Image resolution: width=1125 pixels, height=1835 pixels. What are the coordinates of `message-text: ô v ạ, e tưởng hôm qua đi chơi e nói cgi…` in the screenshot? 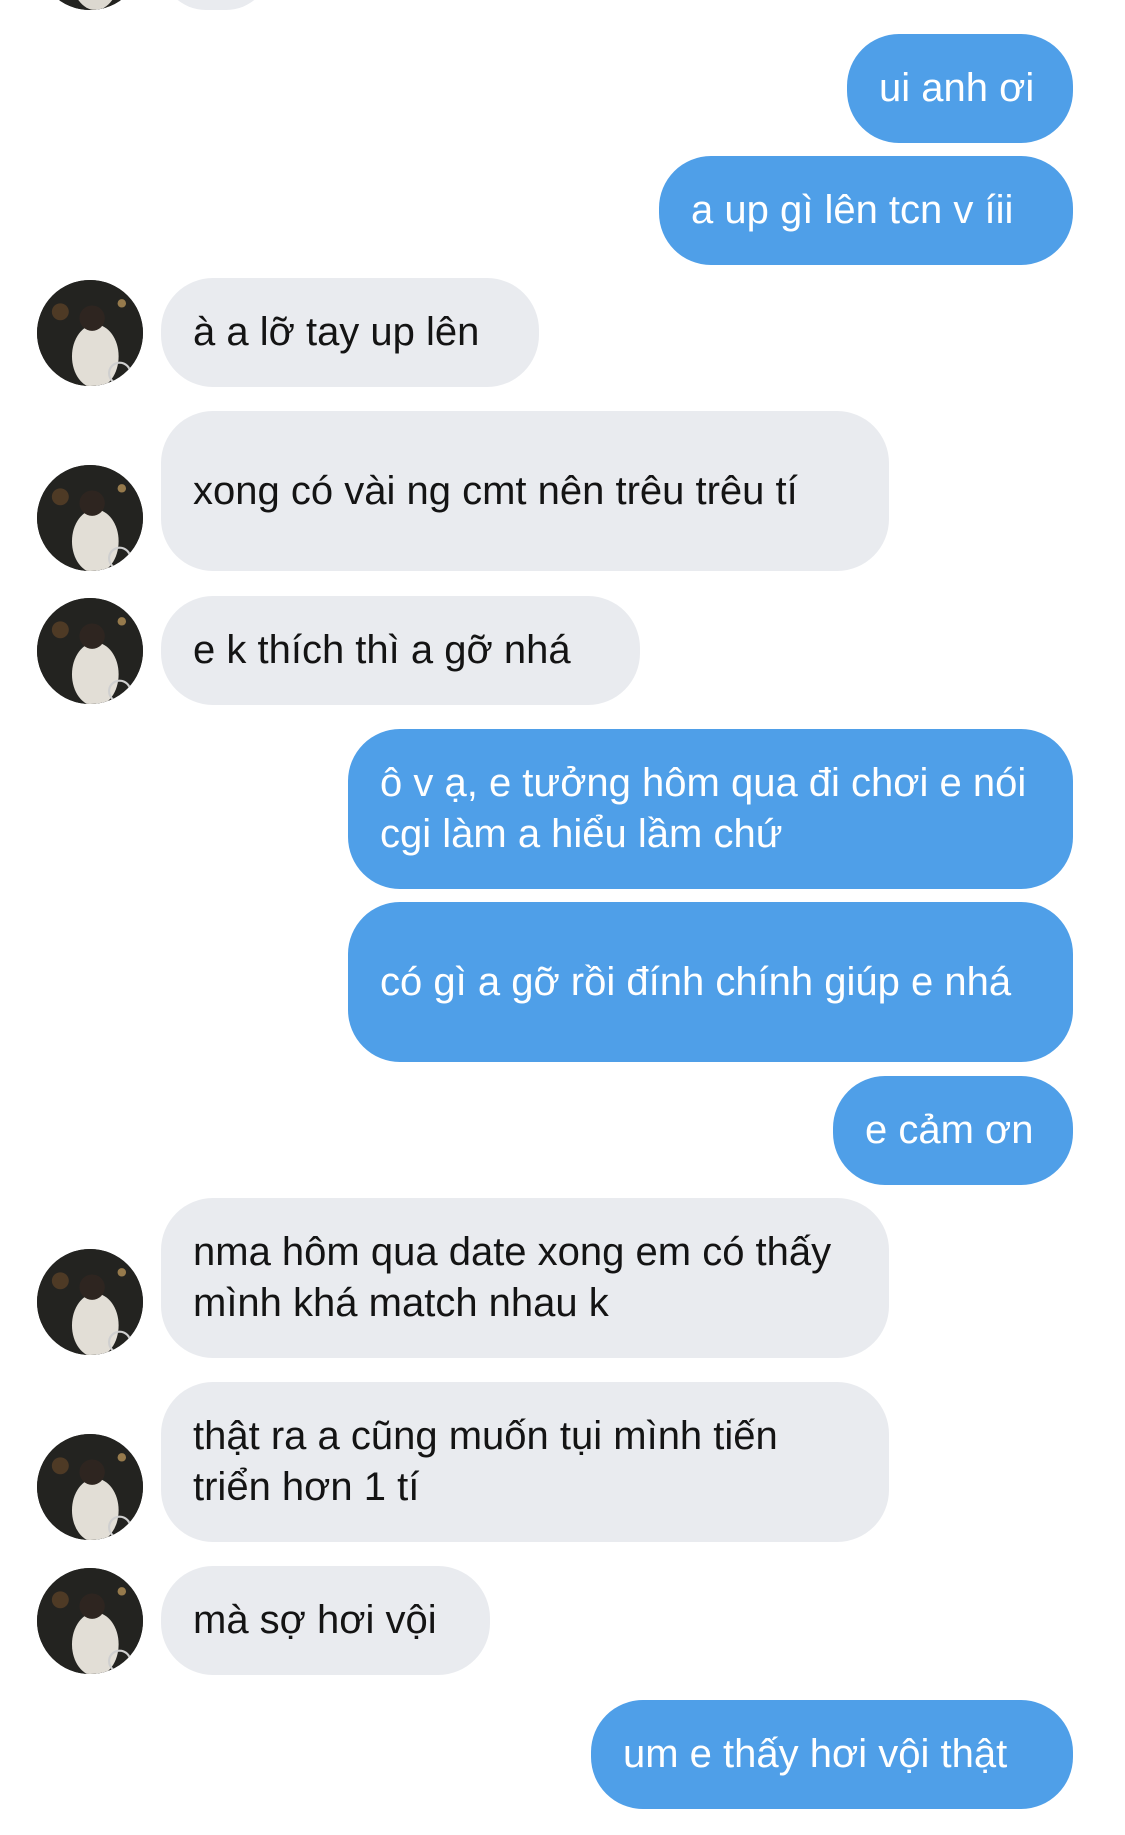 It's located at (703, 808).